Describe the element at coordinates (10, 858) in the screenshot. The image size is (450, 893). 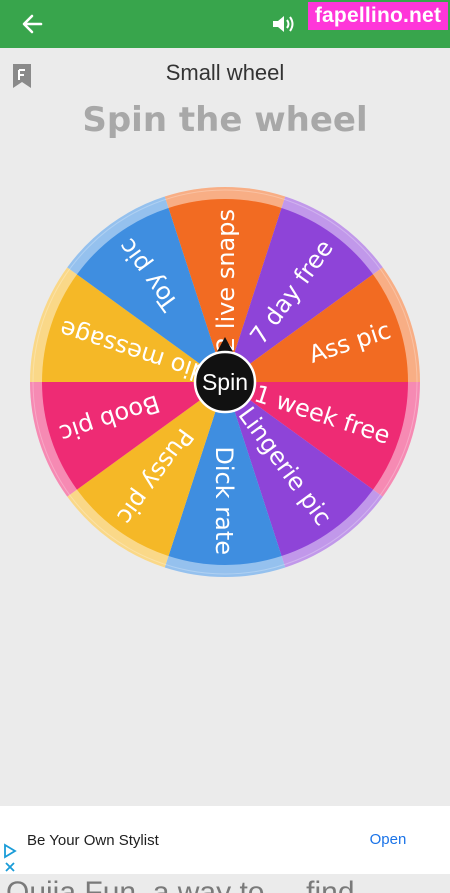
I see `adchoices-icon` at that location.